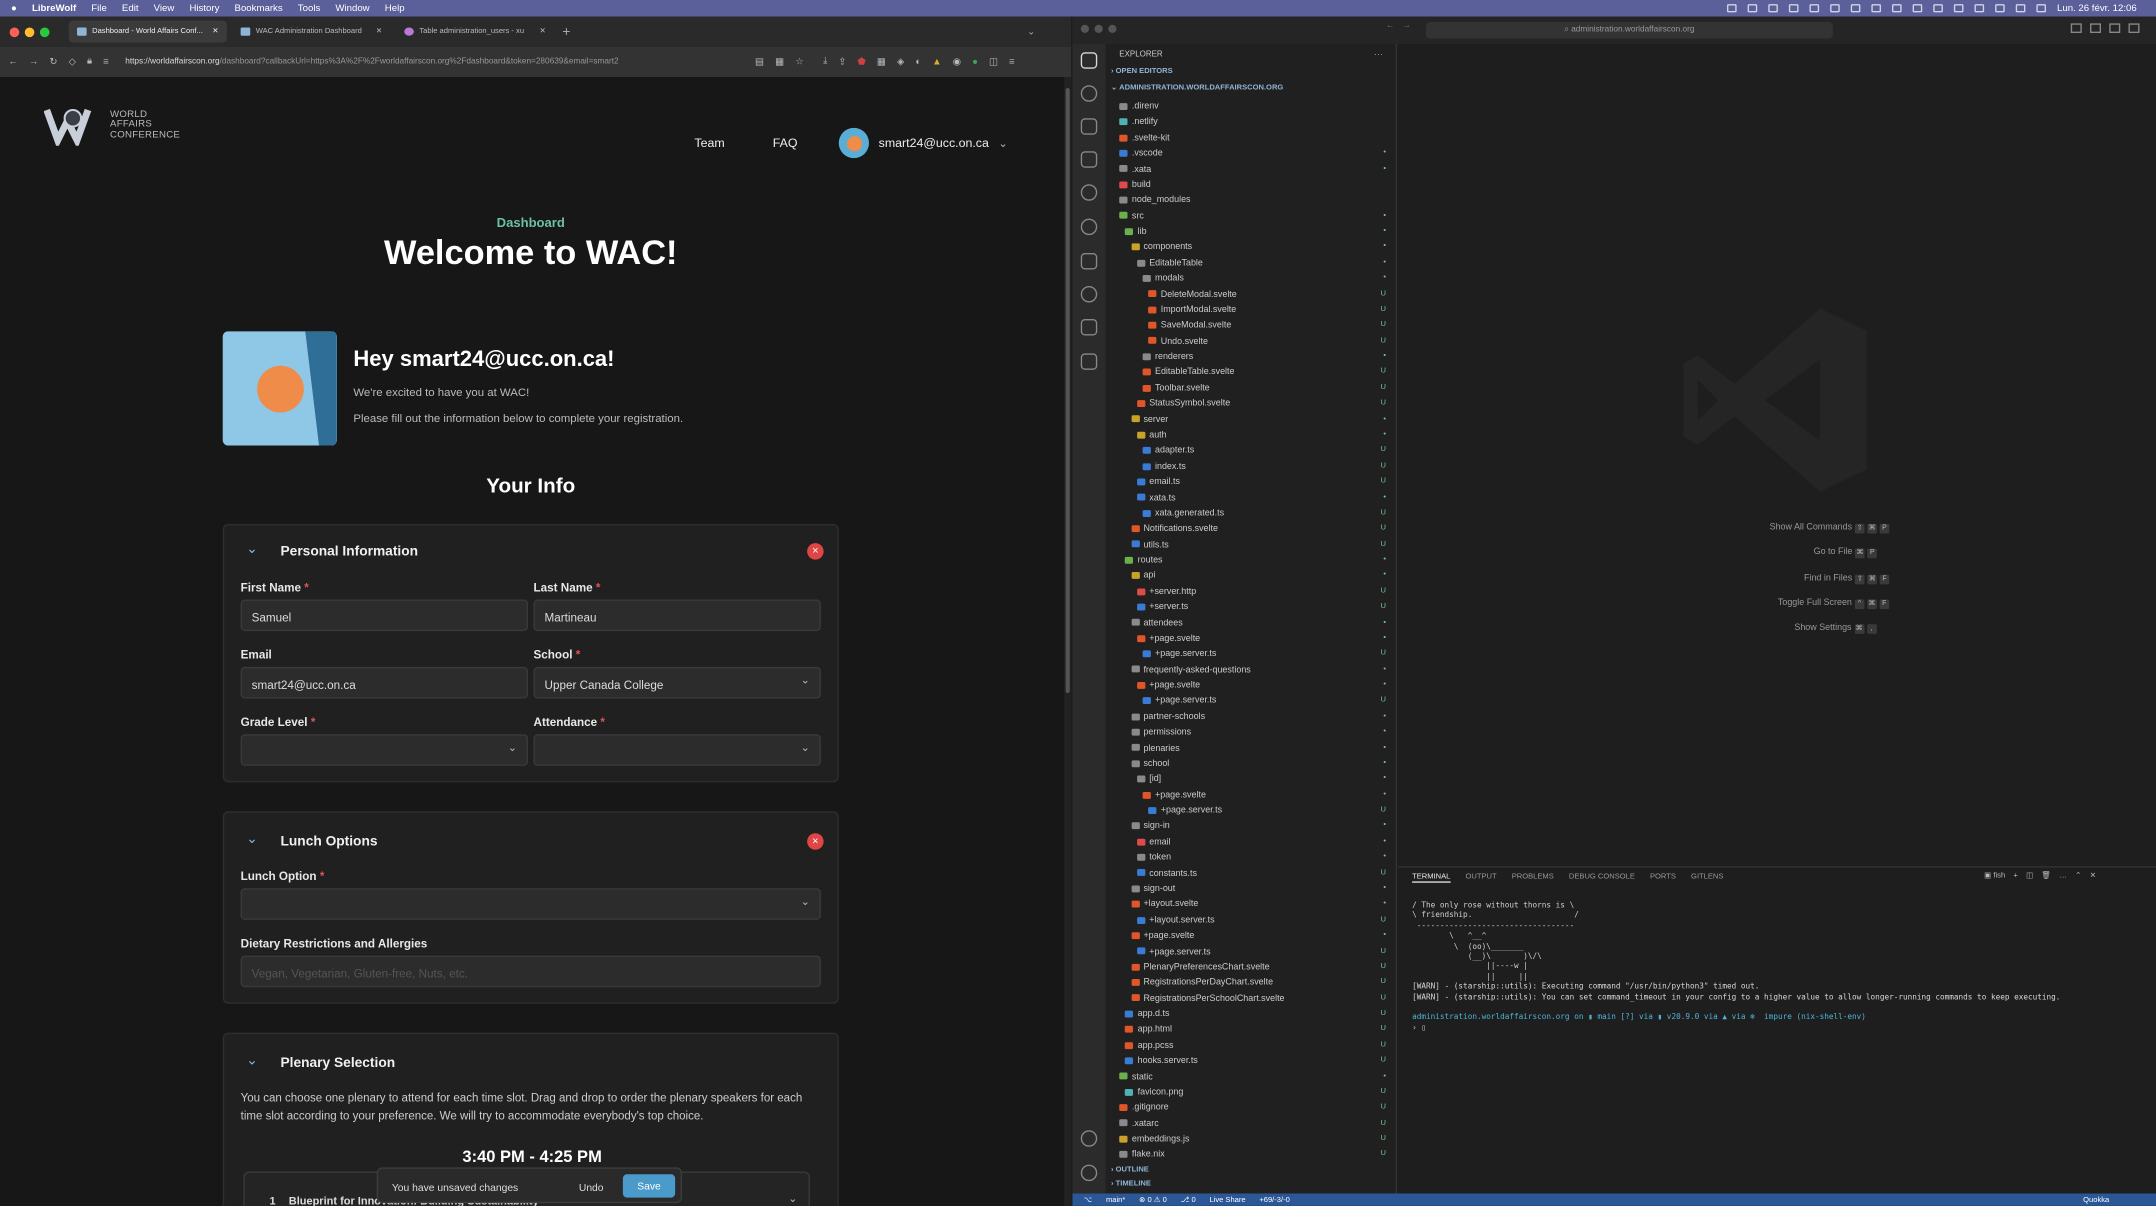  Describe the element at coordinates (1252, 1154) in the screenshot. I see `tree-item: flake.nix U` at that location.